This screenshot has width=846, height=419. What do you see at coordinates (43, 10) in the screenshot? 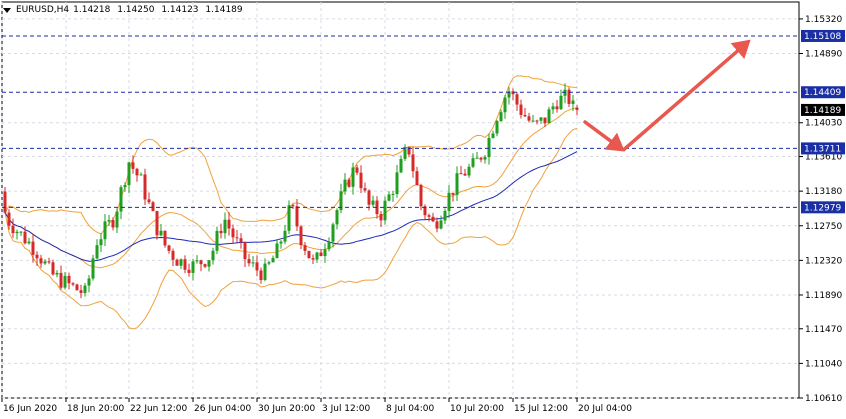
I see `symbol-label: EURUSD,H4` at bounding box center [43, 10].